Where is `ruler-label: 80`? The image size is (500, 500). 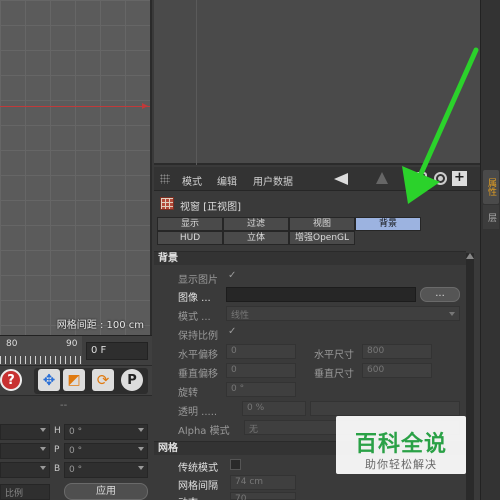
ruler-label: 80 is located at coordinates (12, 344).